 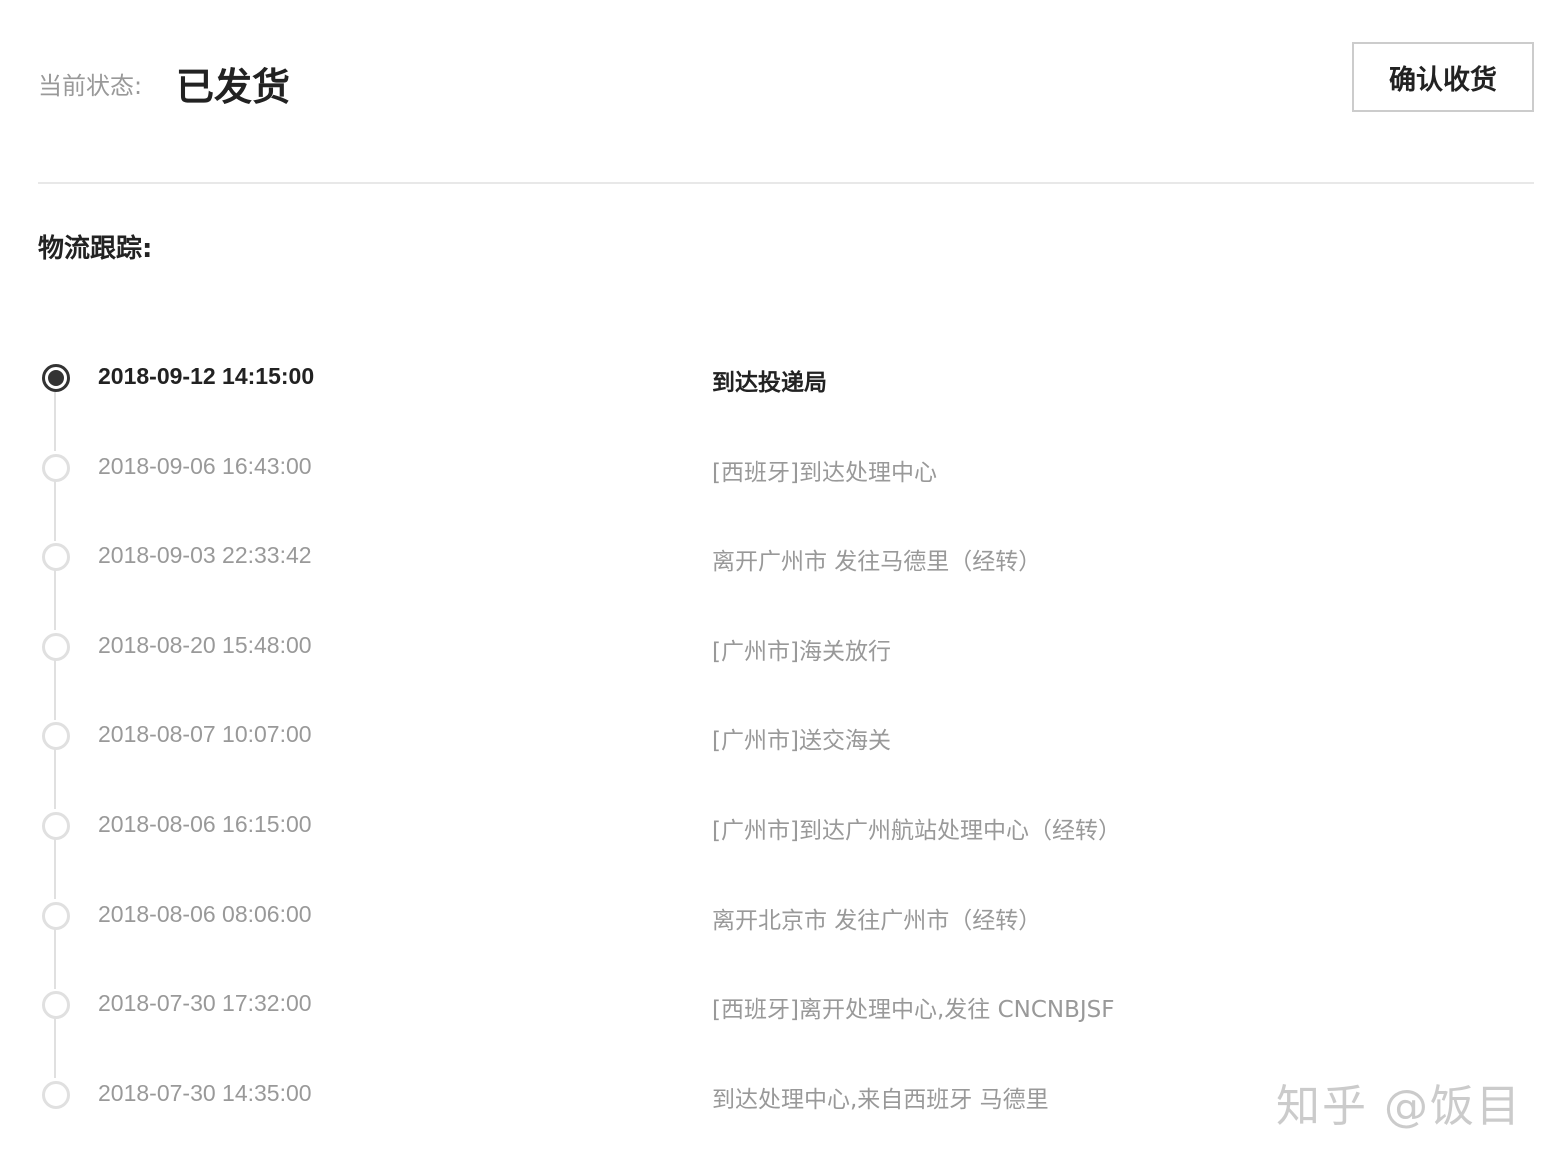 I want to click on divider, so click(x=786, y=183).